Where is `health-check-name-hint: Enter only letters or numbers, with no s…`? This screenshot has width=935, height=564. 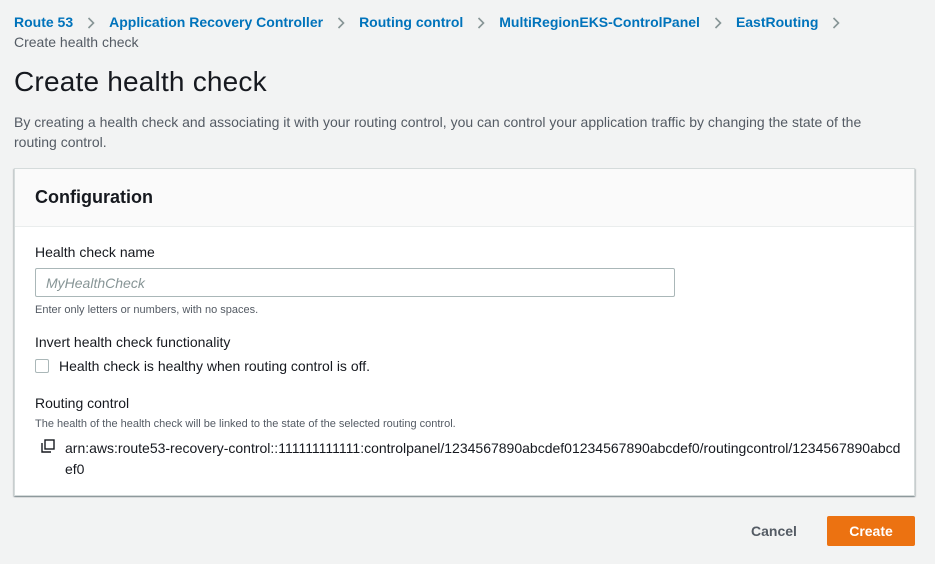
health-check-name-hint: Enter only letters or numbers, with no s… is located at coordinates (147, 310).